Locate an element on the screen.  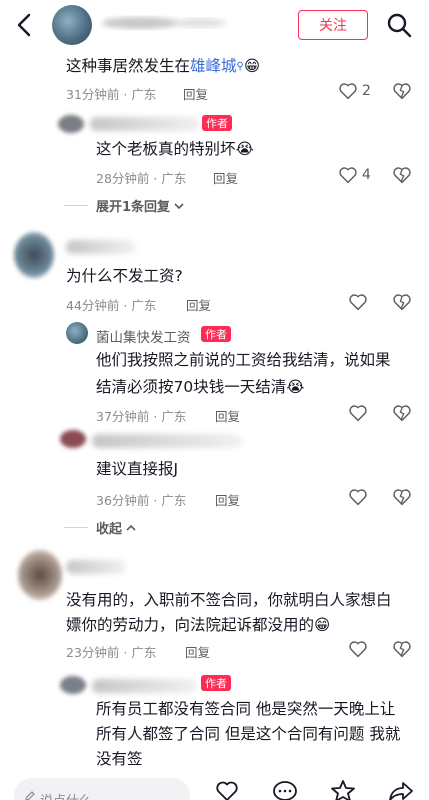
top-bar: 关注 is located at coordinates (214, 25).